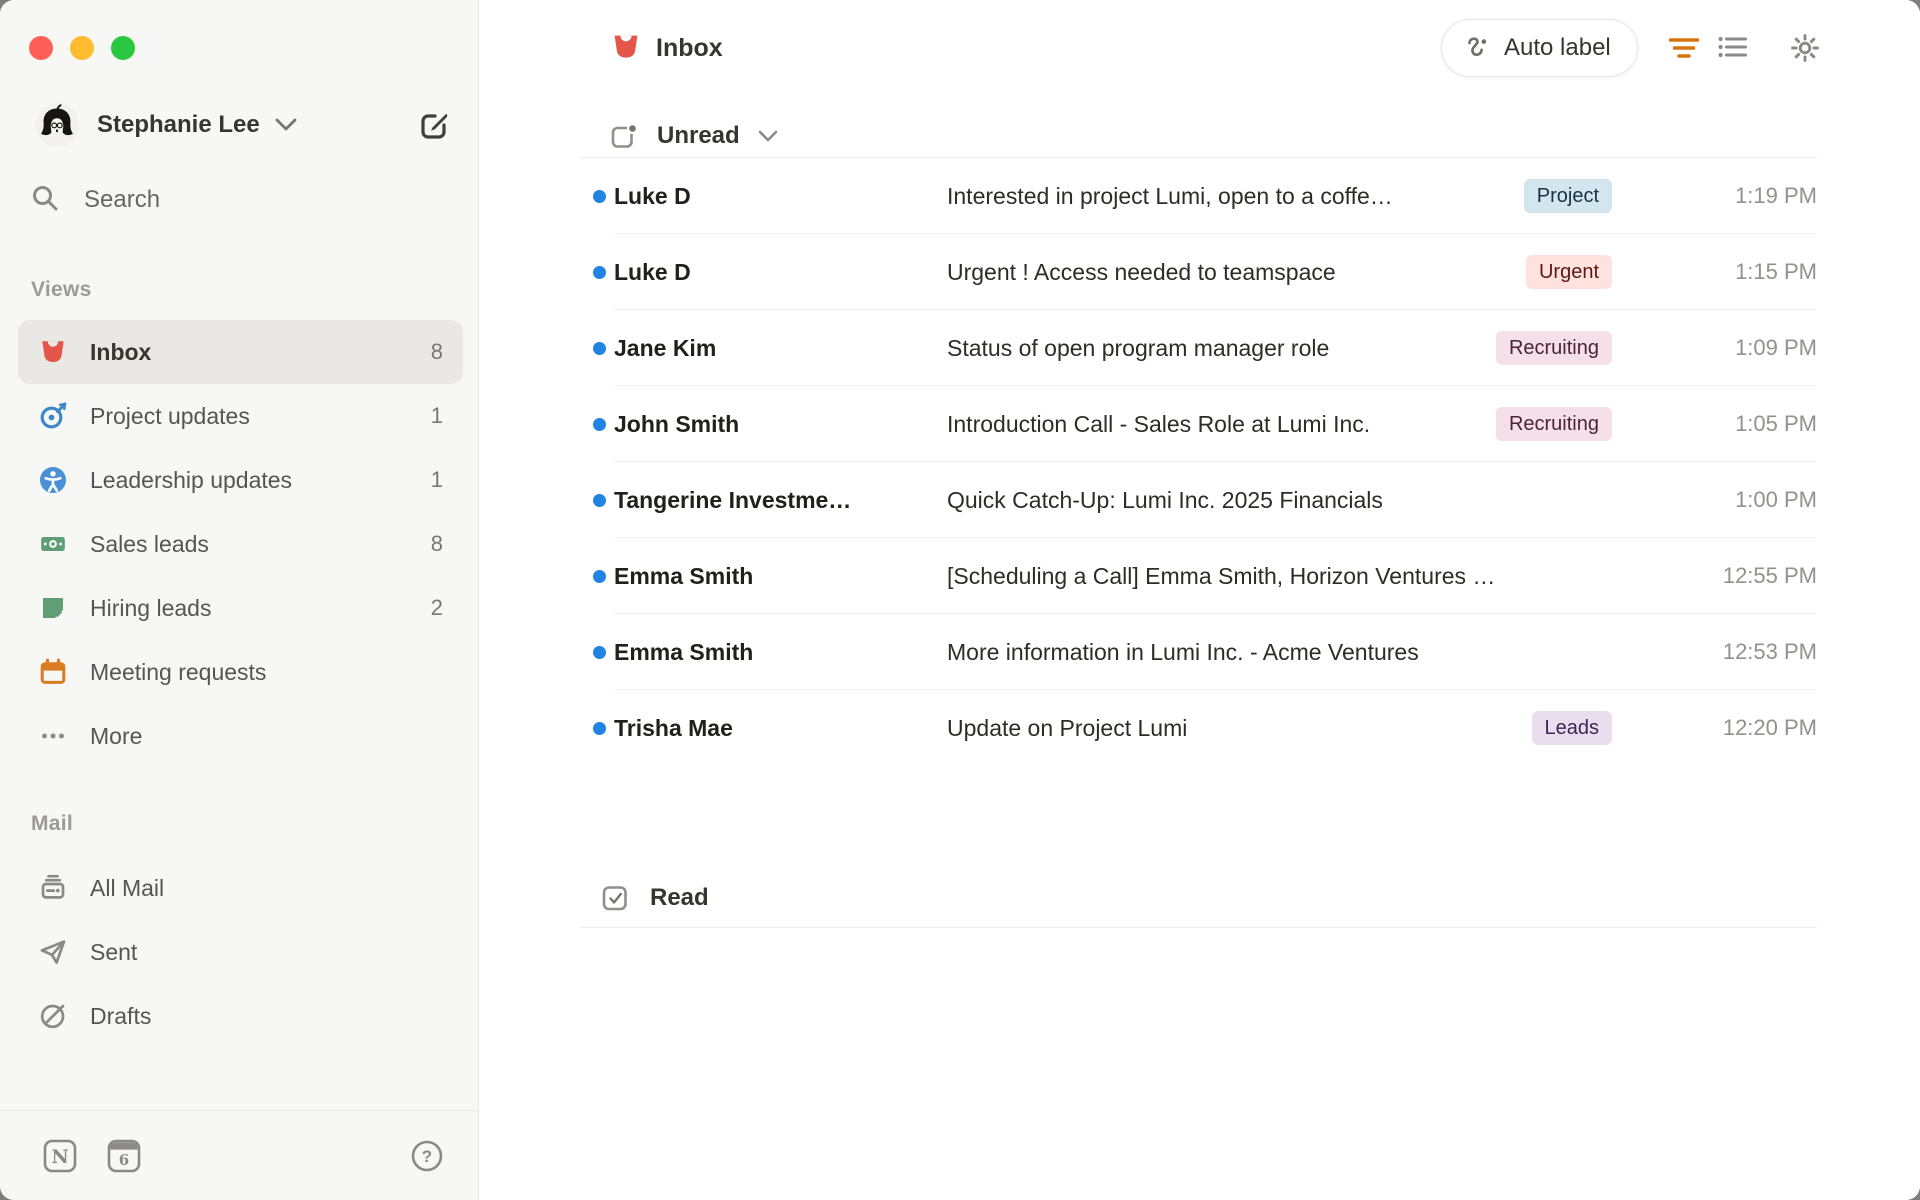  What do you see at coordinates (53, 736) in the screenshot?
I see `ellipsis-icon` at bounding box center [53, 736].